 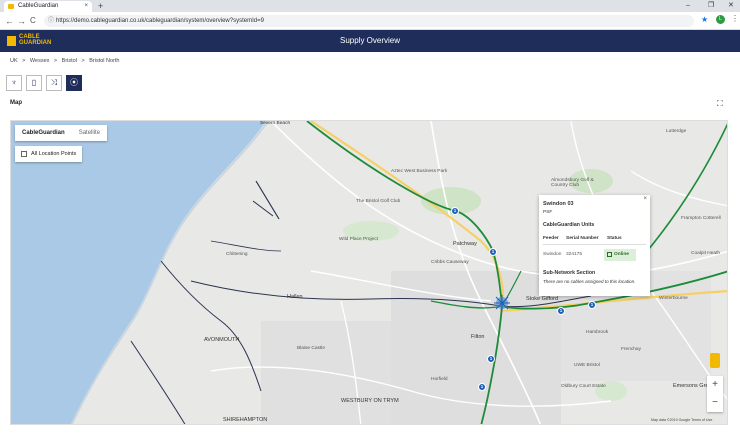 I want to click on bookmark-star-icon: ★, so click(x=704, y=19).